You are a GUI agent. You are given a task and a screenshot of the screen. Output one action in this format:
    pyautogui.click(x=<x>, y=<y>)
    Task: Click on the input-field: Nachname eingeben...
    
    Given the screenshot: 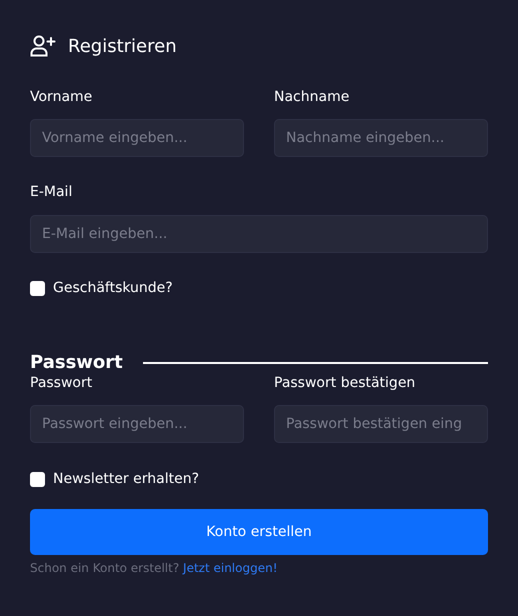 What is the action you would take?
    pyautogui.click(x=381, y=138)
    